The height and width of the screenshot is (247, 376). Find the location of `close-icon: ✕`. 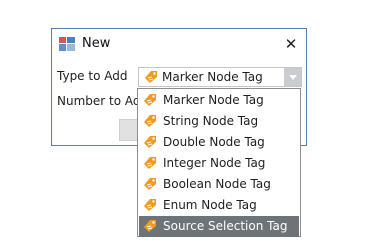

close-icon: ✕ is located at coordinates (291, 44).